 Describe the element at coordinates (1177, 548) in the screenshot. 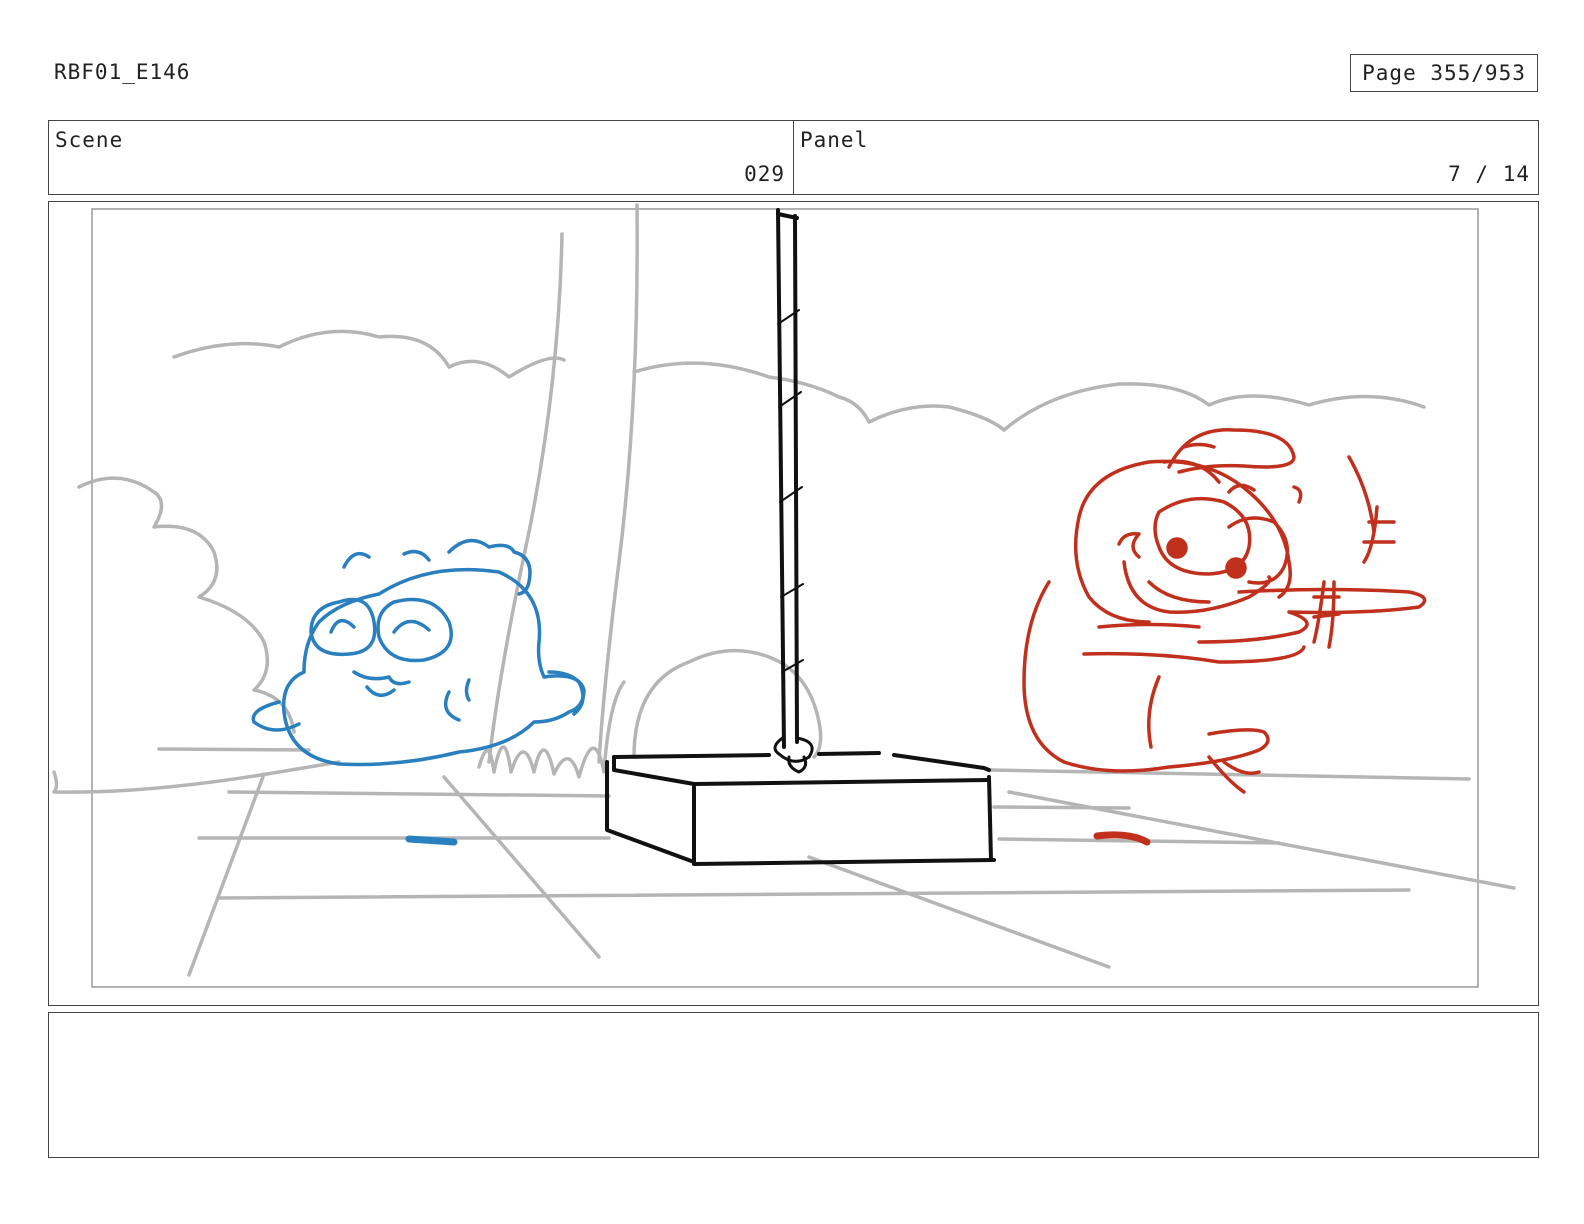

I see `red-pupil-left` at that location.